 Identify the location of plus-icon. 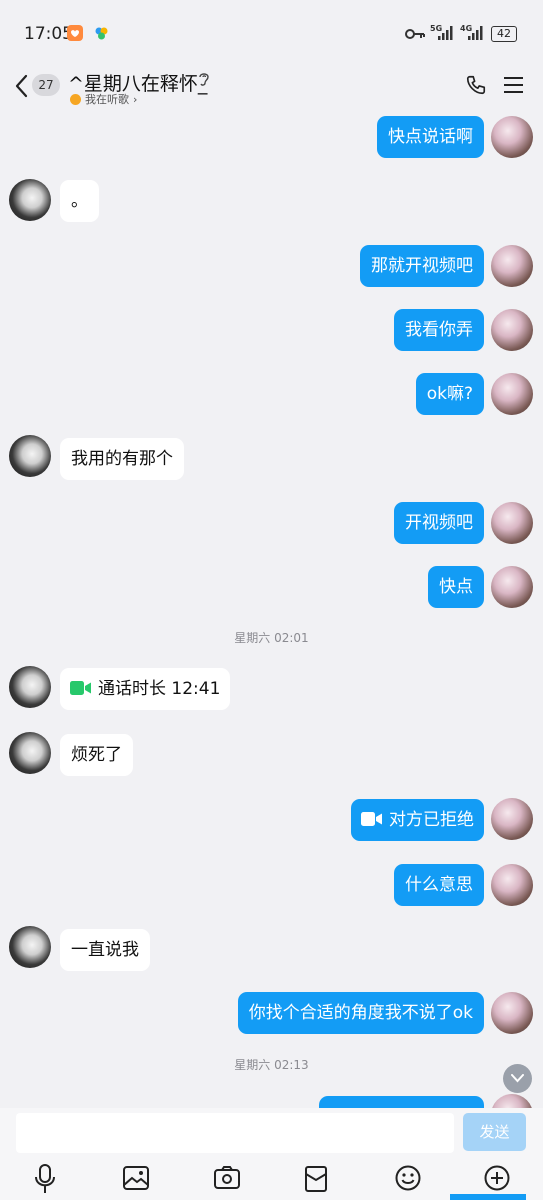
(497, 1178).